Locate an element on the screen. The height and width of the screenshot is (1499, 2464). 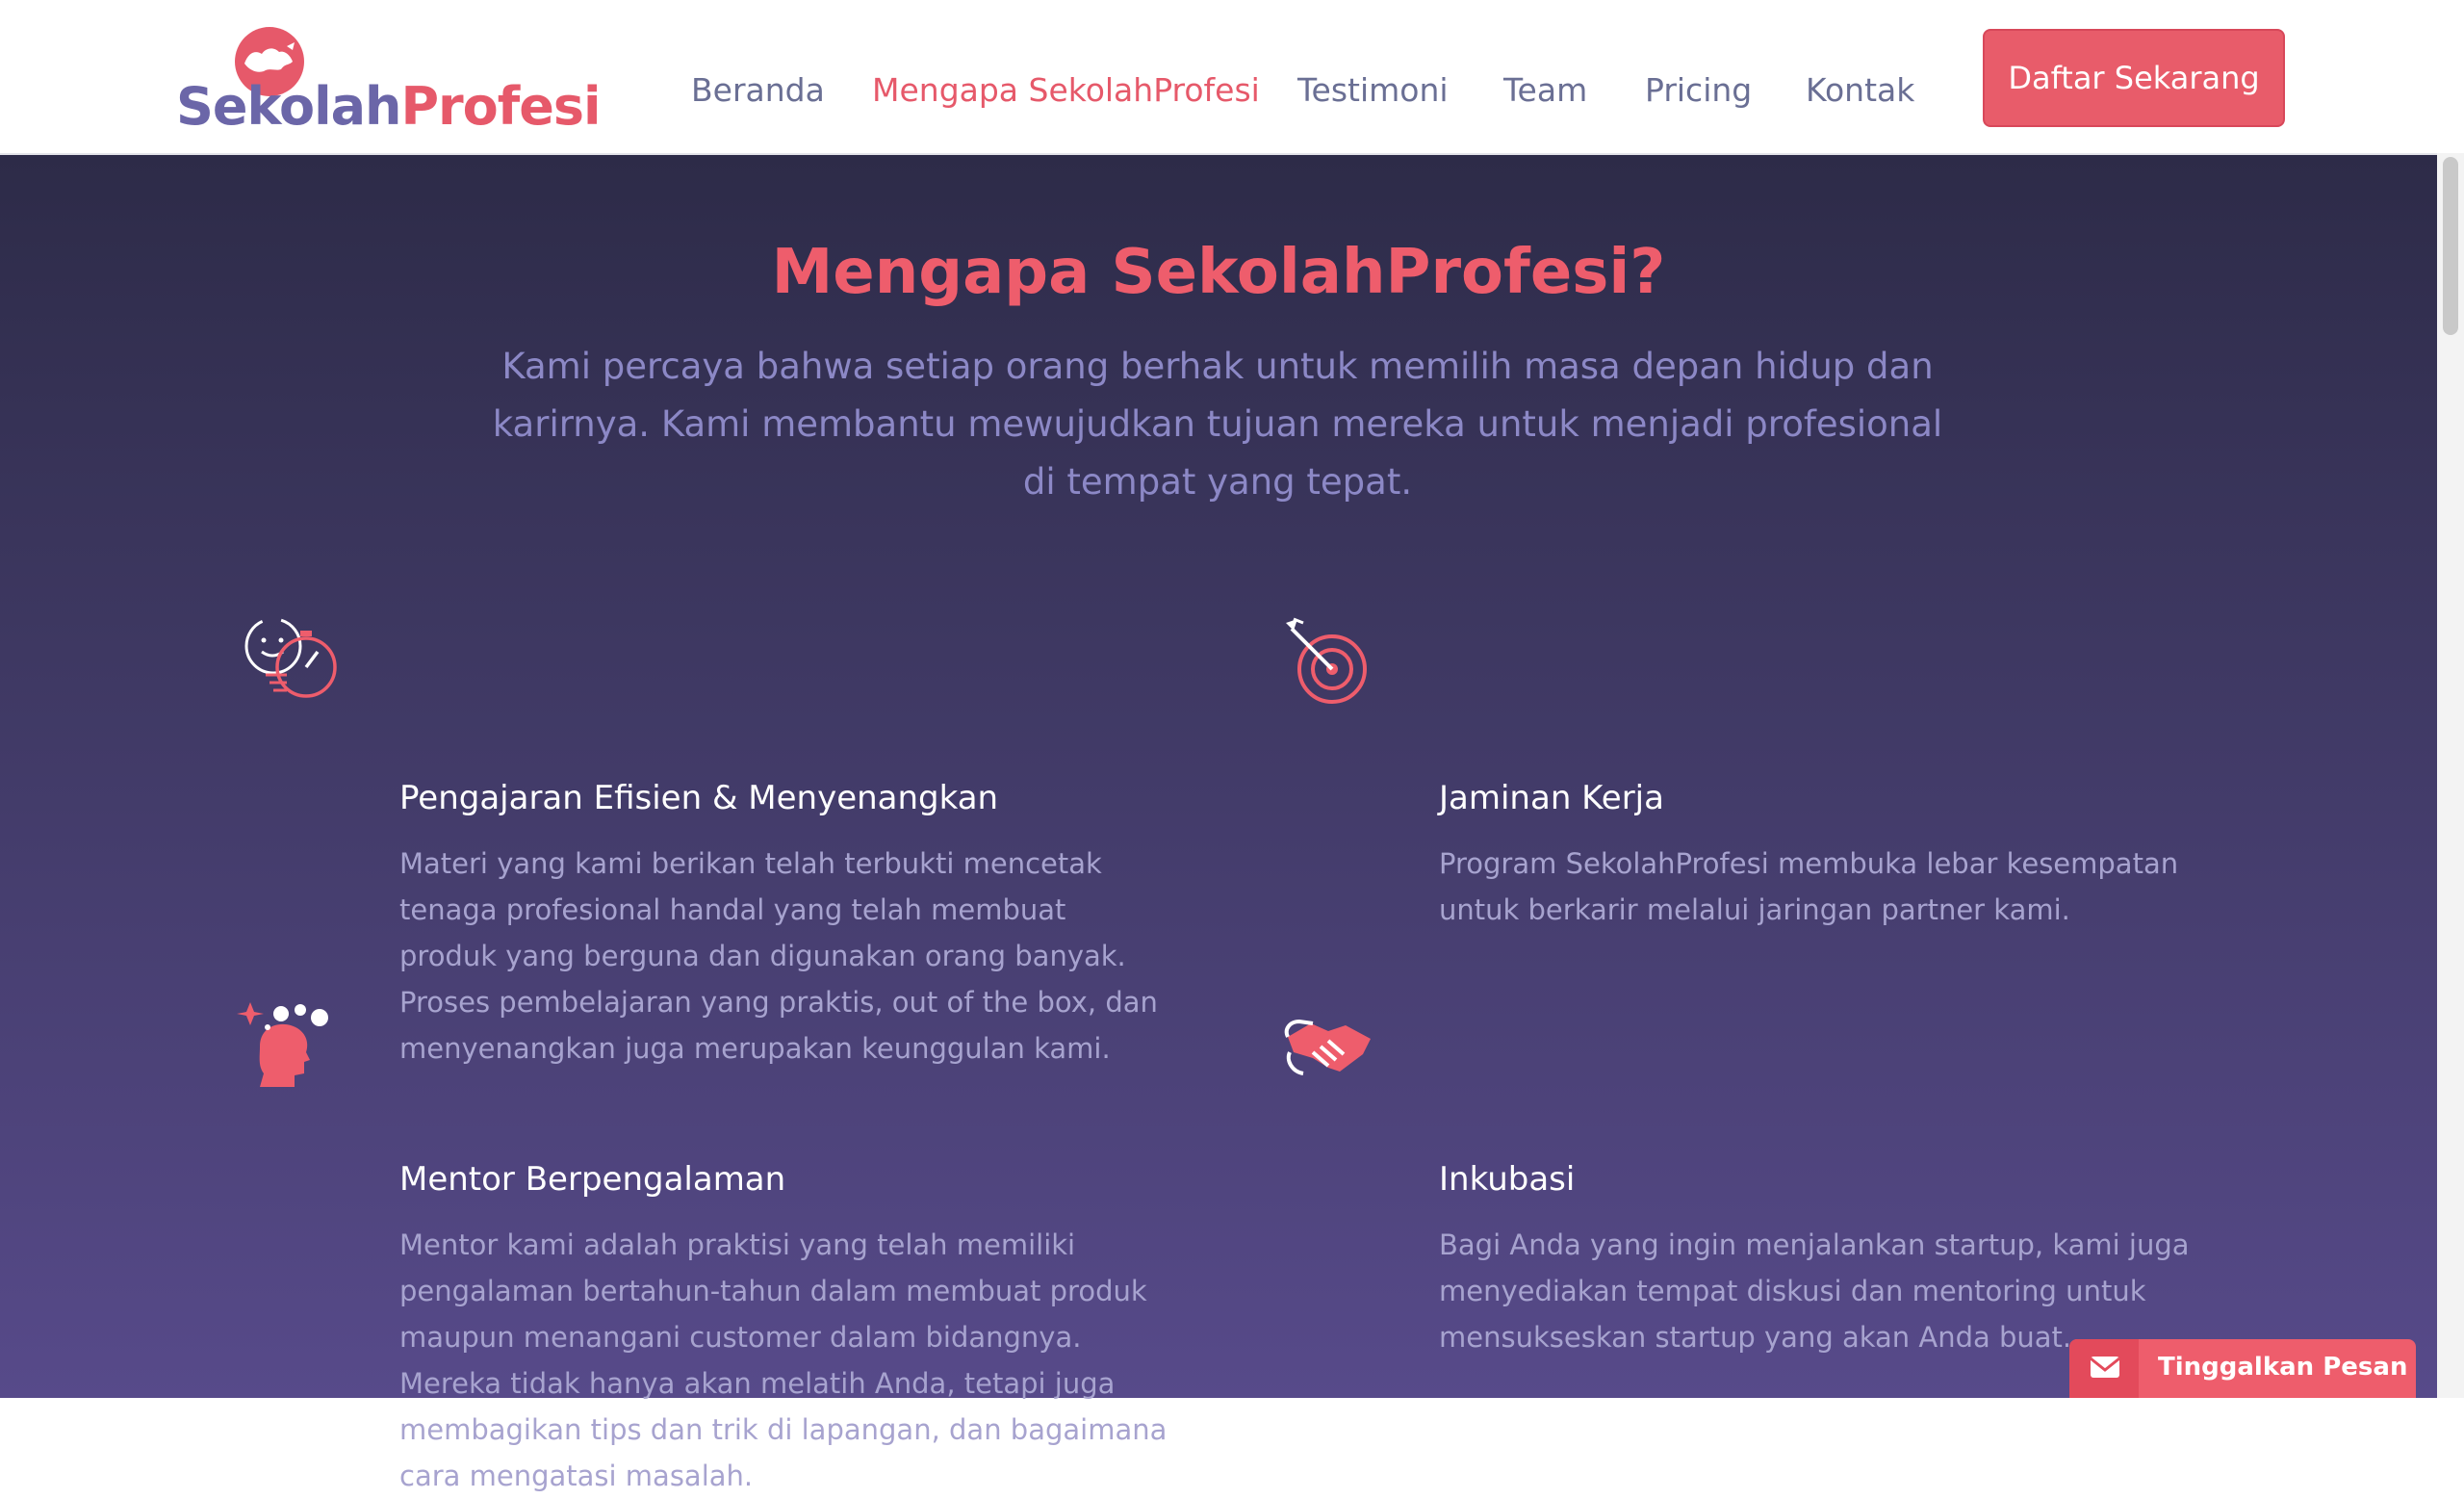
feature-title: Mentor Berpengalaman is located at coordinates (592, 1179).